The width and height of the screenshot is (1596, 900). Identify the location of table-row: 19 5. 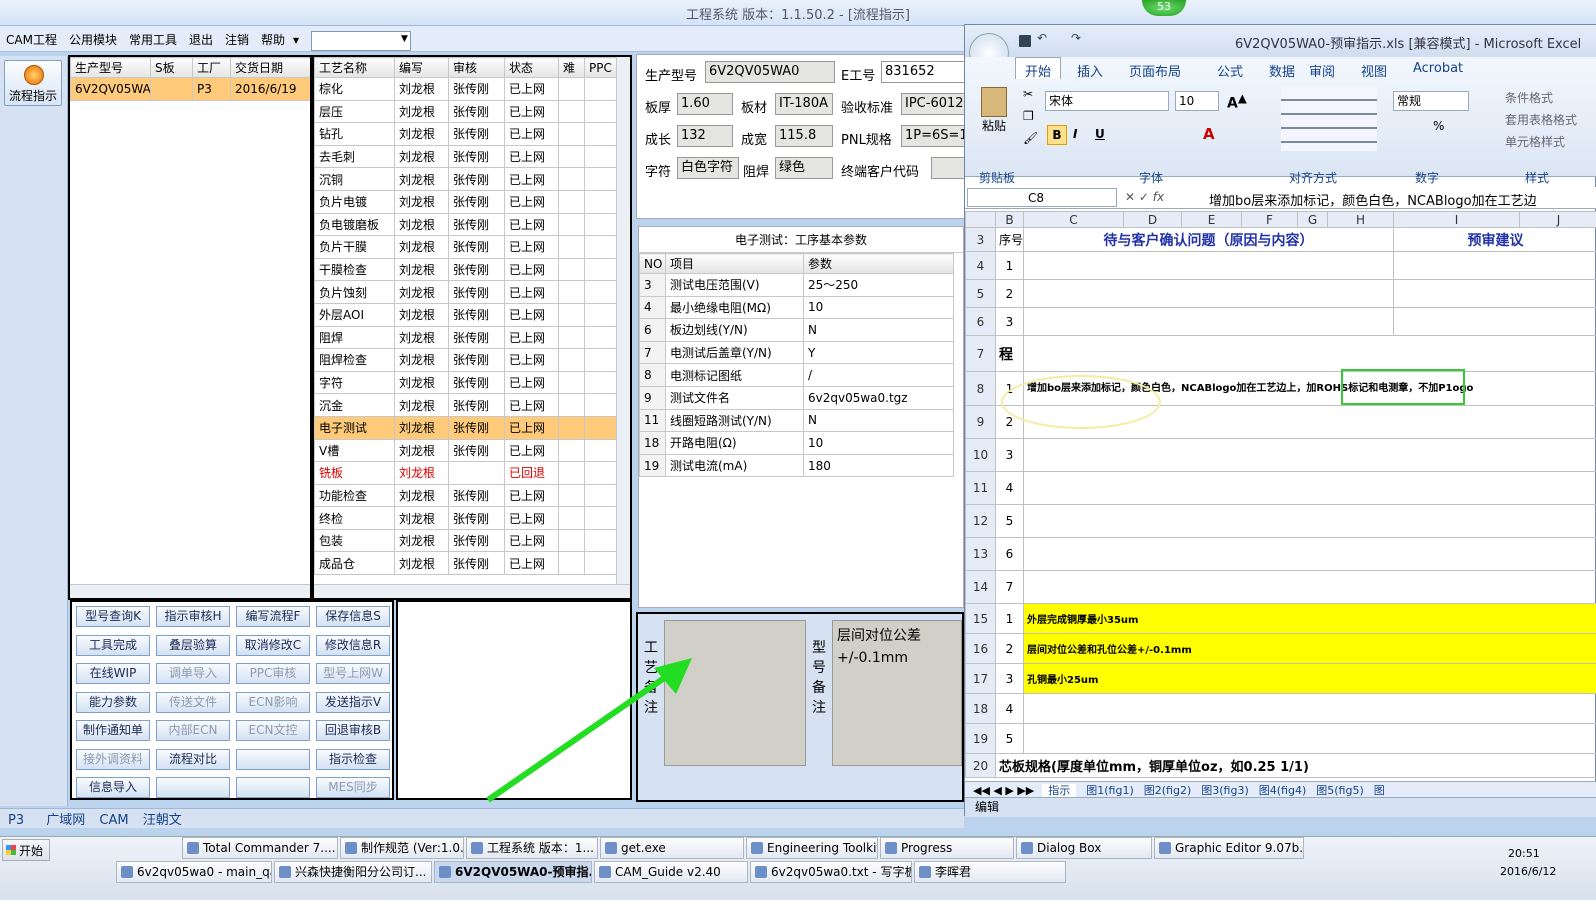
(1280, 738).